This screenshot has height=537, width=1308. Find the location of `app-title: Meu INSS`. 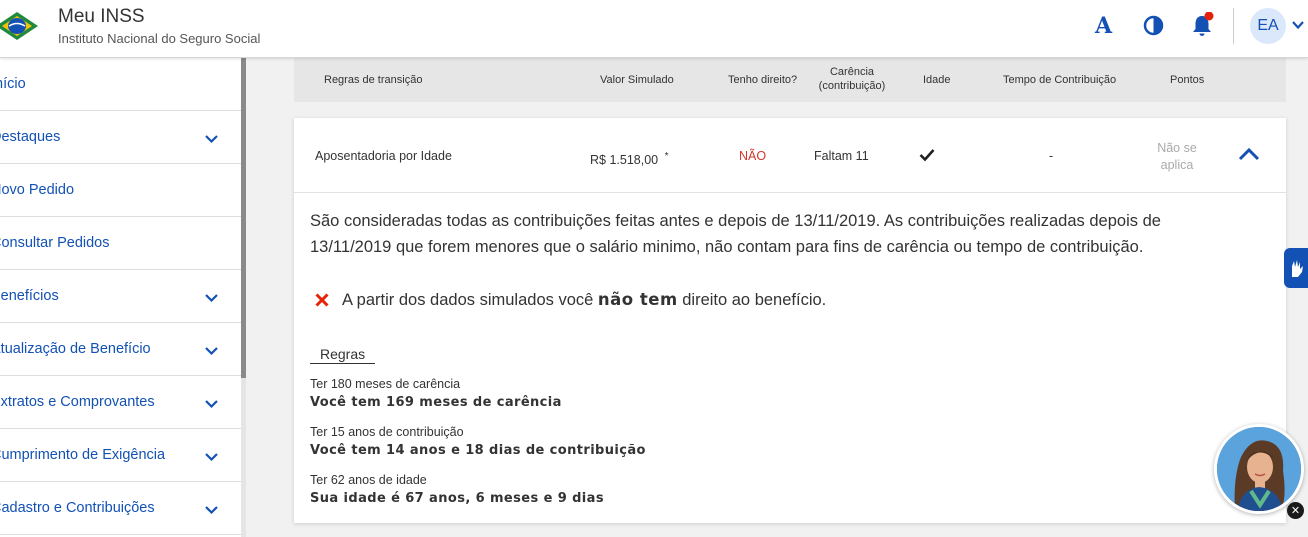

app-title: Meu INSS is located at coordinates (101, 16).